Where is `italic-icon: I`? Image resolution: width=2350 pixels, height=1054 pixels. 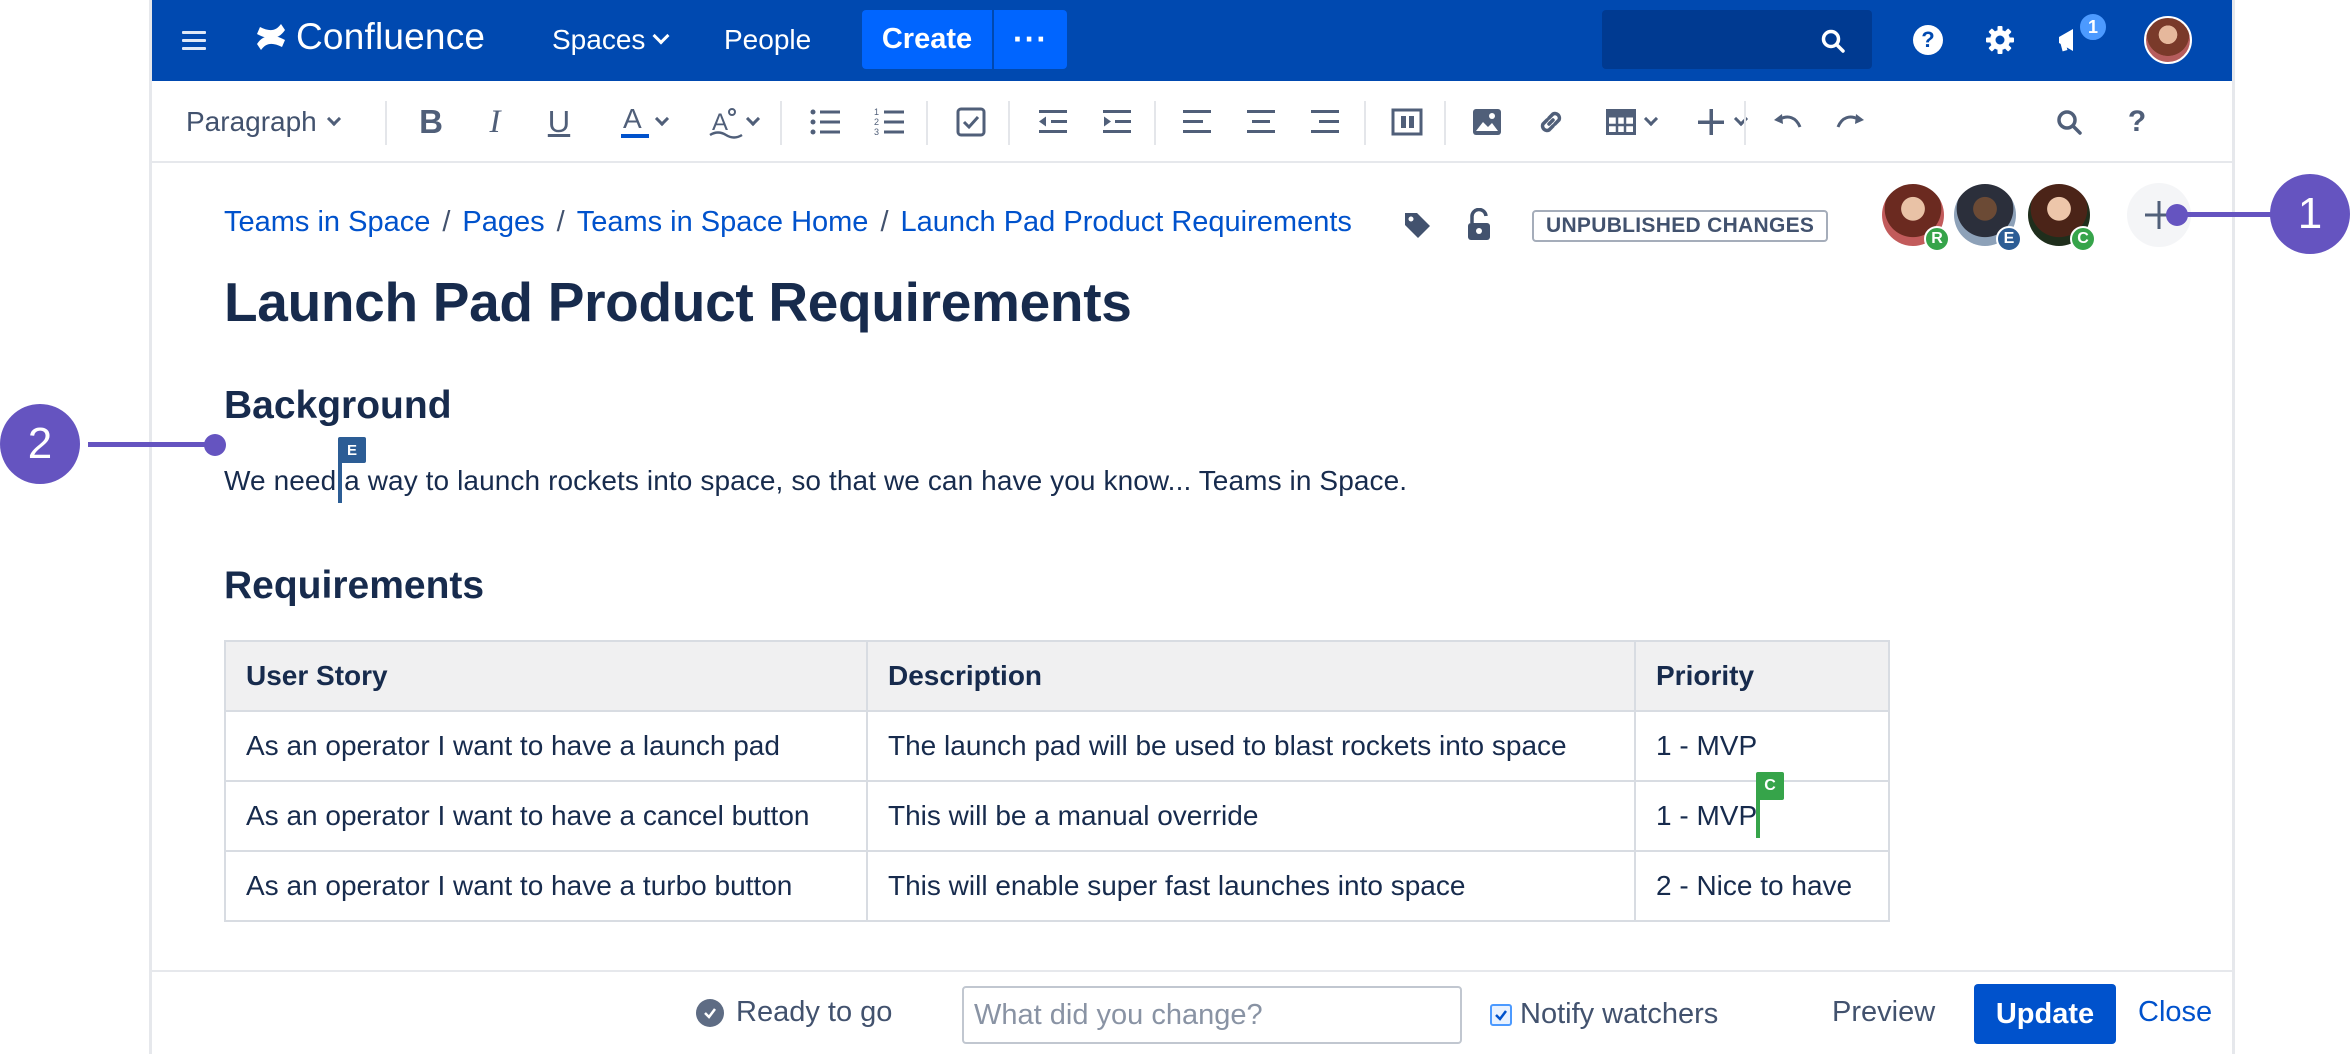 italic-icon: I is located at coordinates (495, 122).